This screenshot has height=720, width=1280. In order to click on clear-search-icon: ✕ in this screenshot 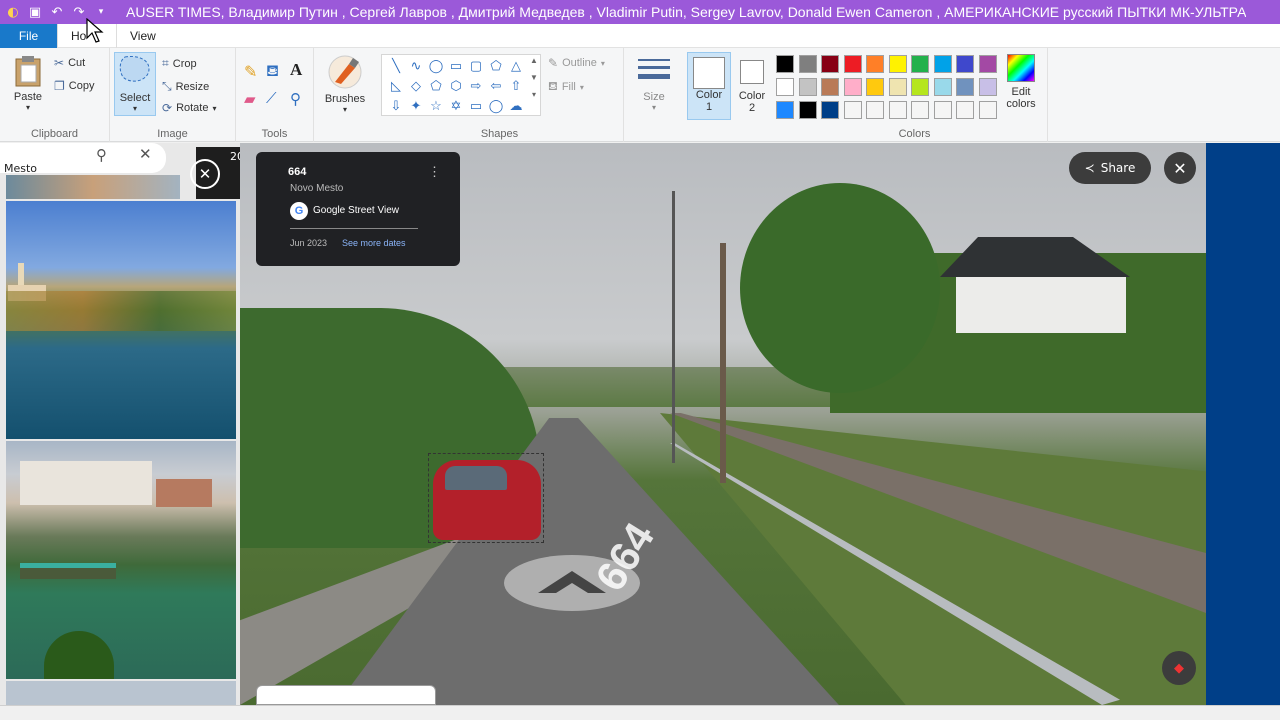, I will do `click(145, 154)`.